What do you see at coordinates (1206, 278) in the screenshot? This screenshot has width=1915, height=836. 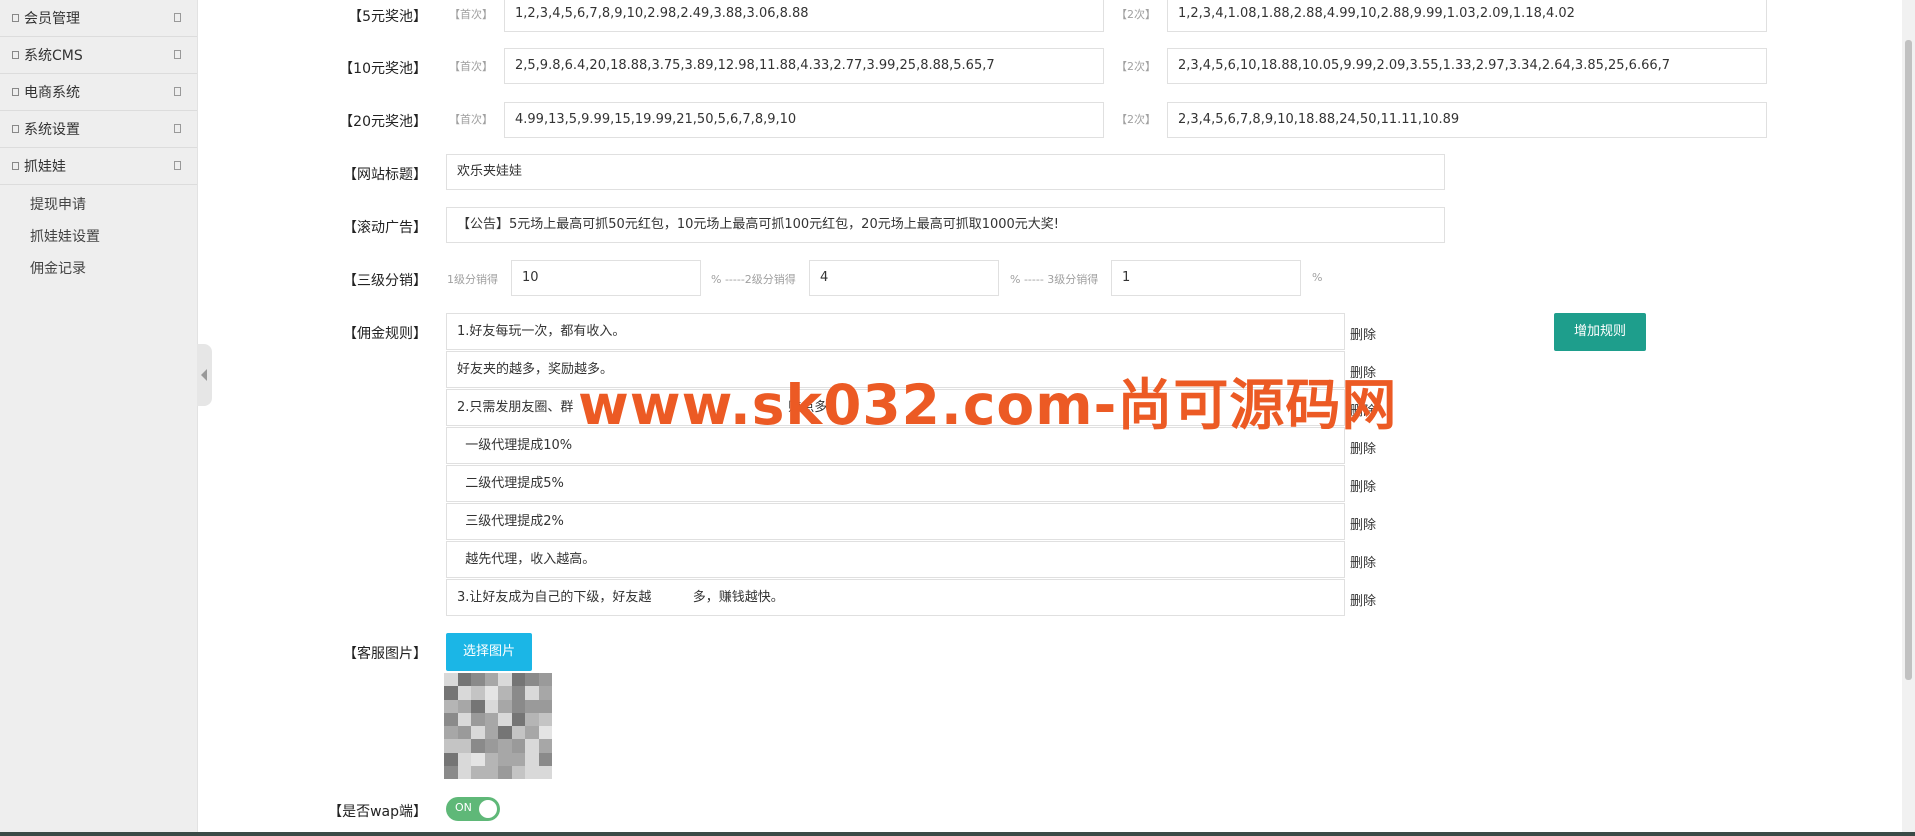 I see `level3-input: 1` at bounding box center [1206, 278].